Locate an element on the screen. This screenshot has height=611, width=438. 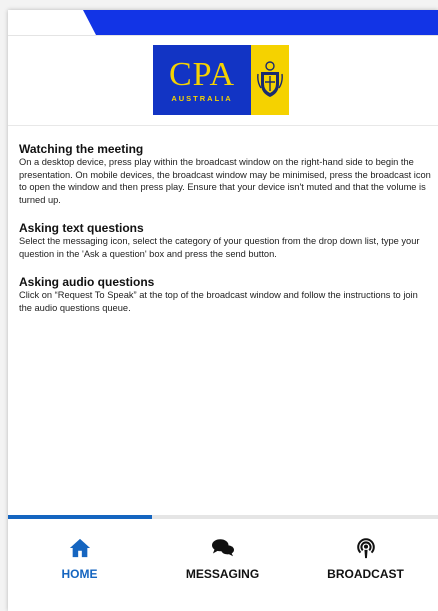
nav-messaging: MESSAGING is located at coordinates (222, 567).